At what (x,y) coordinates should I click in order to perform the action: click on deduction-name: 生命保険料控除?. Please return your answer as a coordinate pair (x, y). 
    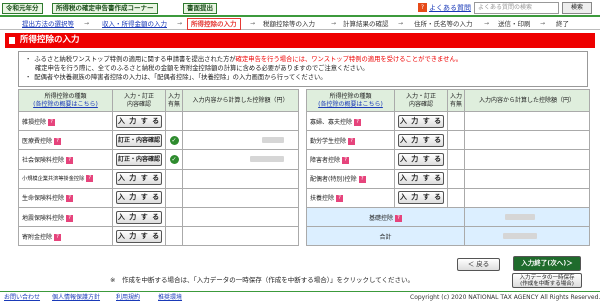
    Looking at the image, I should click on (65, 197).